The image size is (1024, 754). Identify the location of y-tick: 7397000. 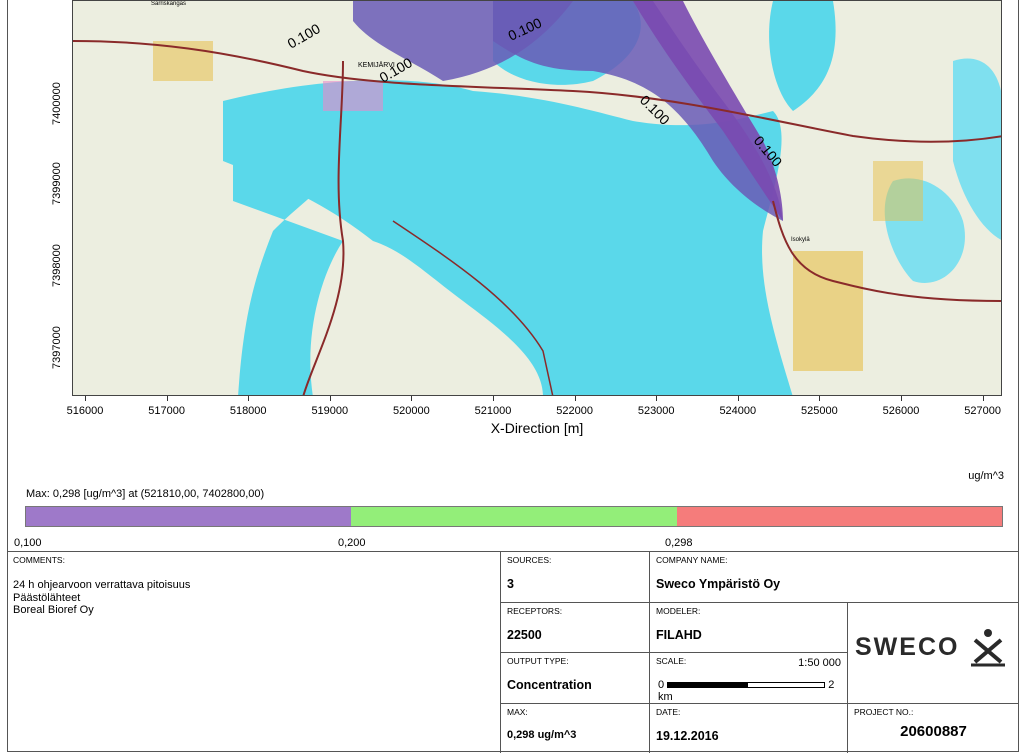
(57, 347).